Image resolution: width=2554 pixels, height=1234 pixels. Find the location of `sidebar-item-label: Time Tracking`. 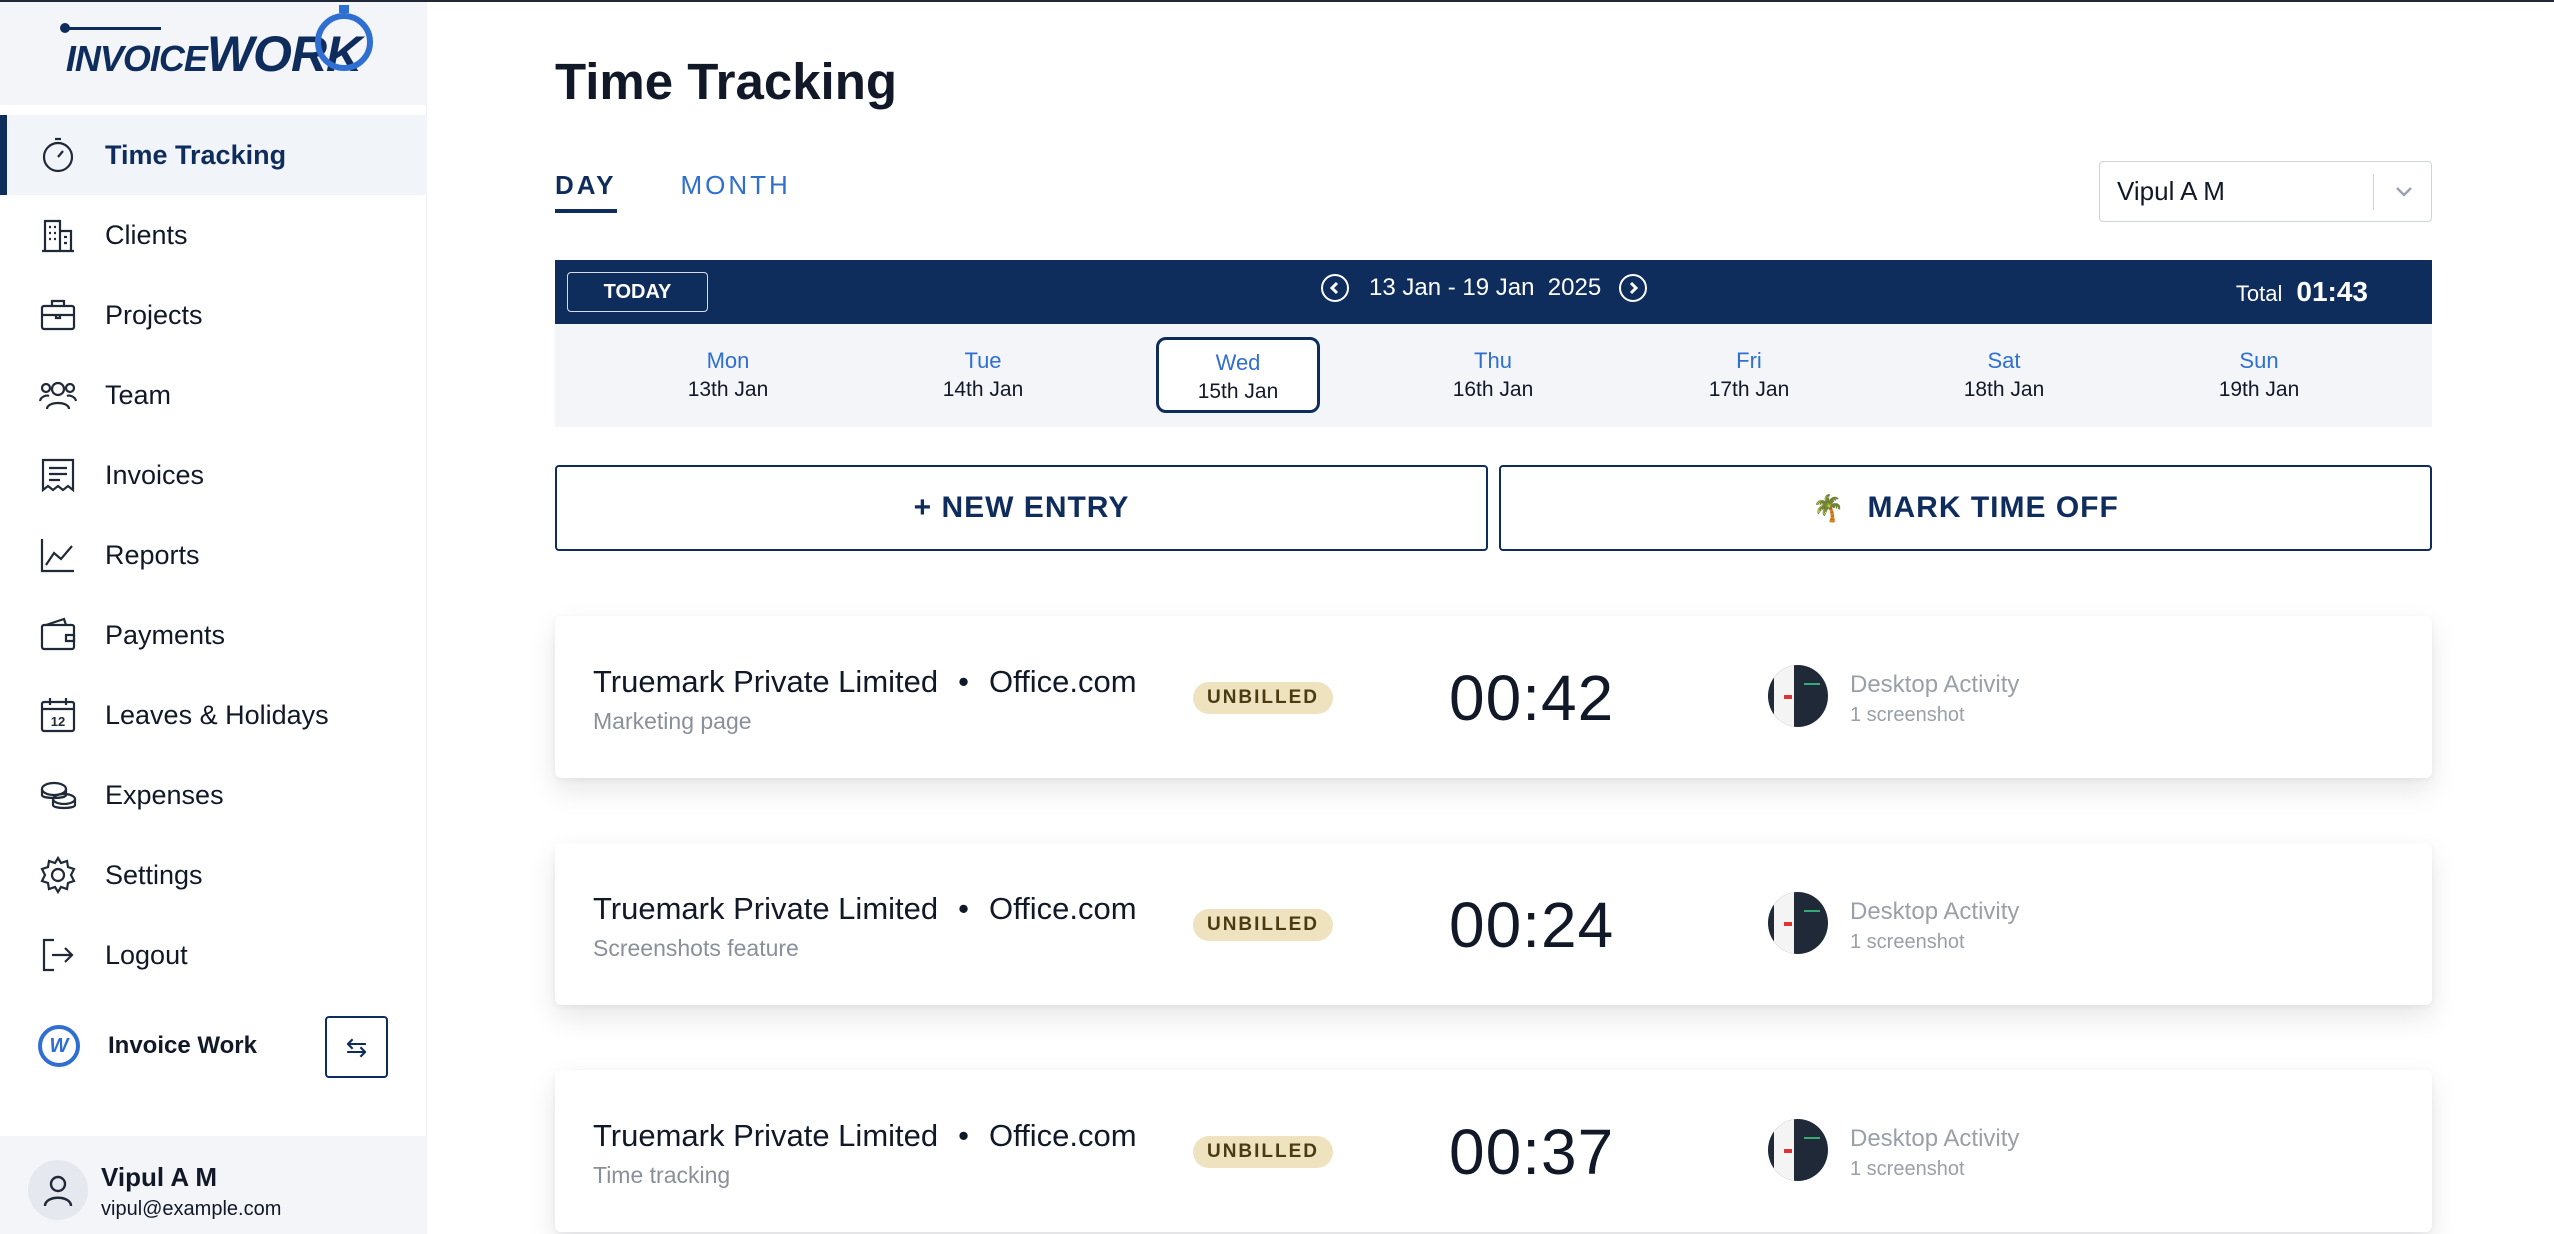

sidebar-item-label: Time Tracking is located at coordinates (196, 154).